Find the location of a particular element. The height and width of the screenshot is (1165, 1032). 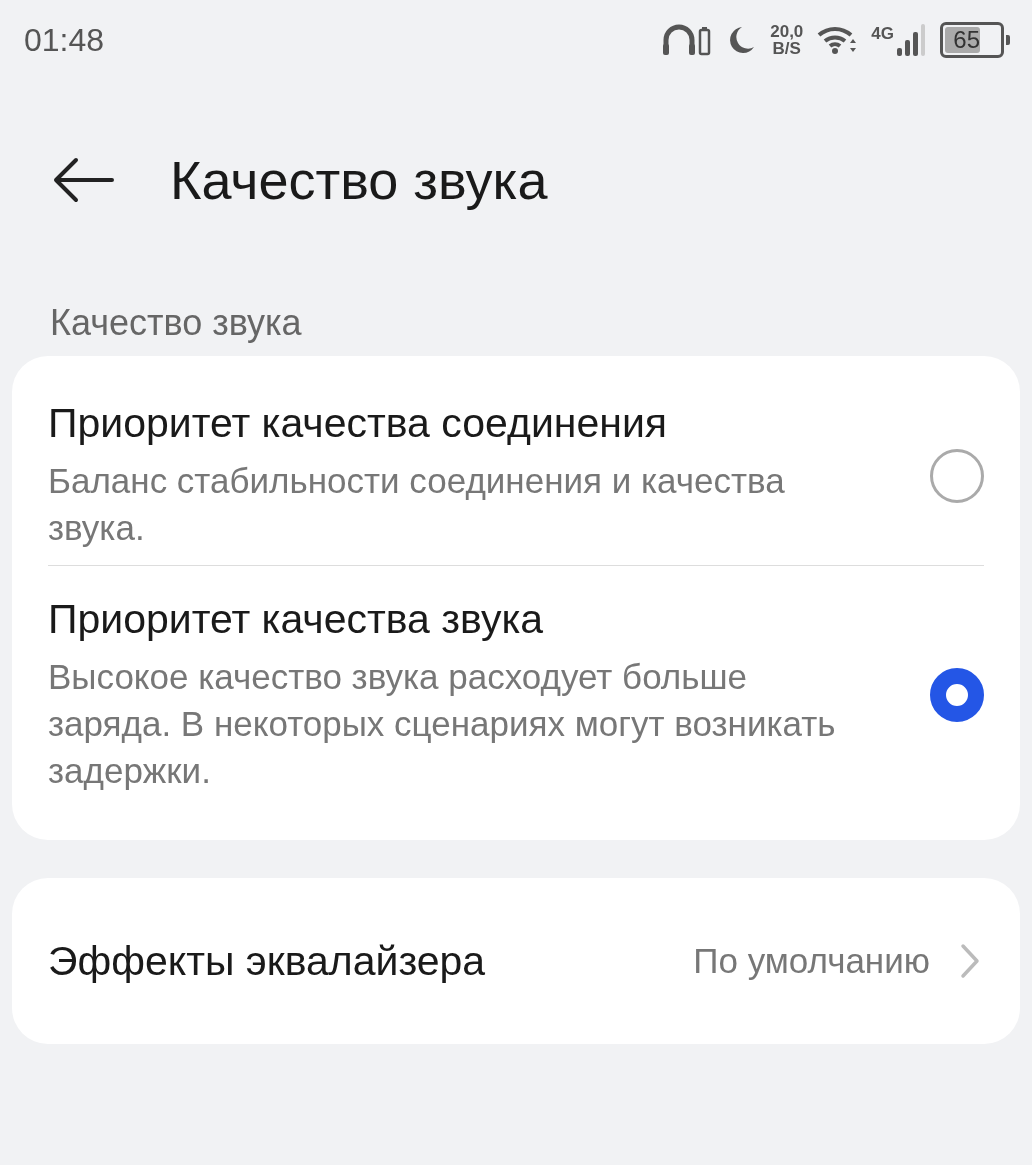

clock: 01:48 is located at coordinates (64, 40).